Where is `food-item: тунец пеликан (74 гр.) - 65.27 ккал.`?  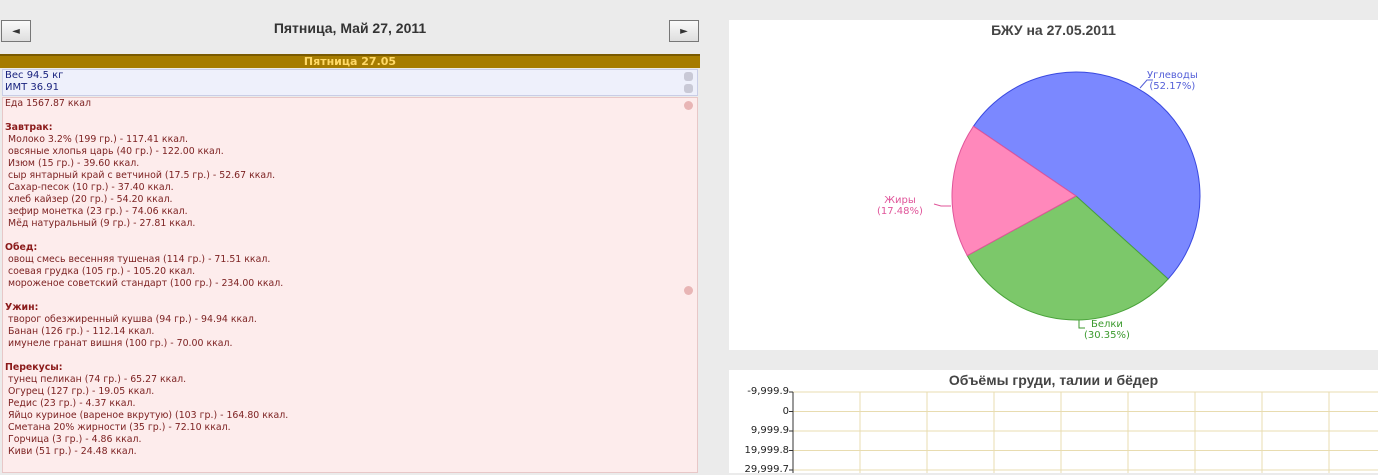 food-item: тунец пеликан (74 гр.) - 65.27 ккал. is located at coordinates (97, 379).